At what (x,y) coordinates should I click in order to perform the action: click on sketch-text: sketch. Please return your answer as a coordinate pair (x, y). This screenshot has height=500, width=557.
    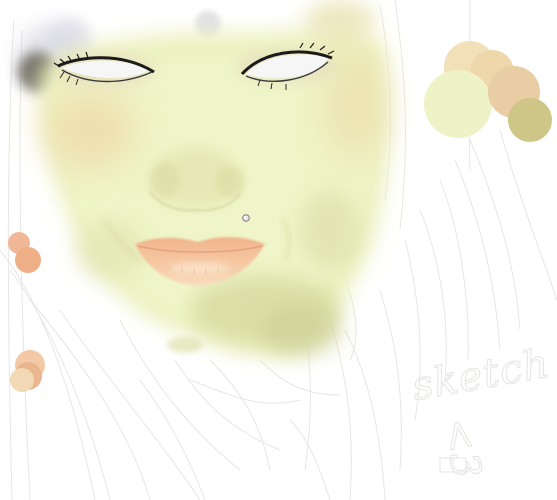
    Looking at the image, I should click on (481, 375).